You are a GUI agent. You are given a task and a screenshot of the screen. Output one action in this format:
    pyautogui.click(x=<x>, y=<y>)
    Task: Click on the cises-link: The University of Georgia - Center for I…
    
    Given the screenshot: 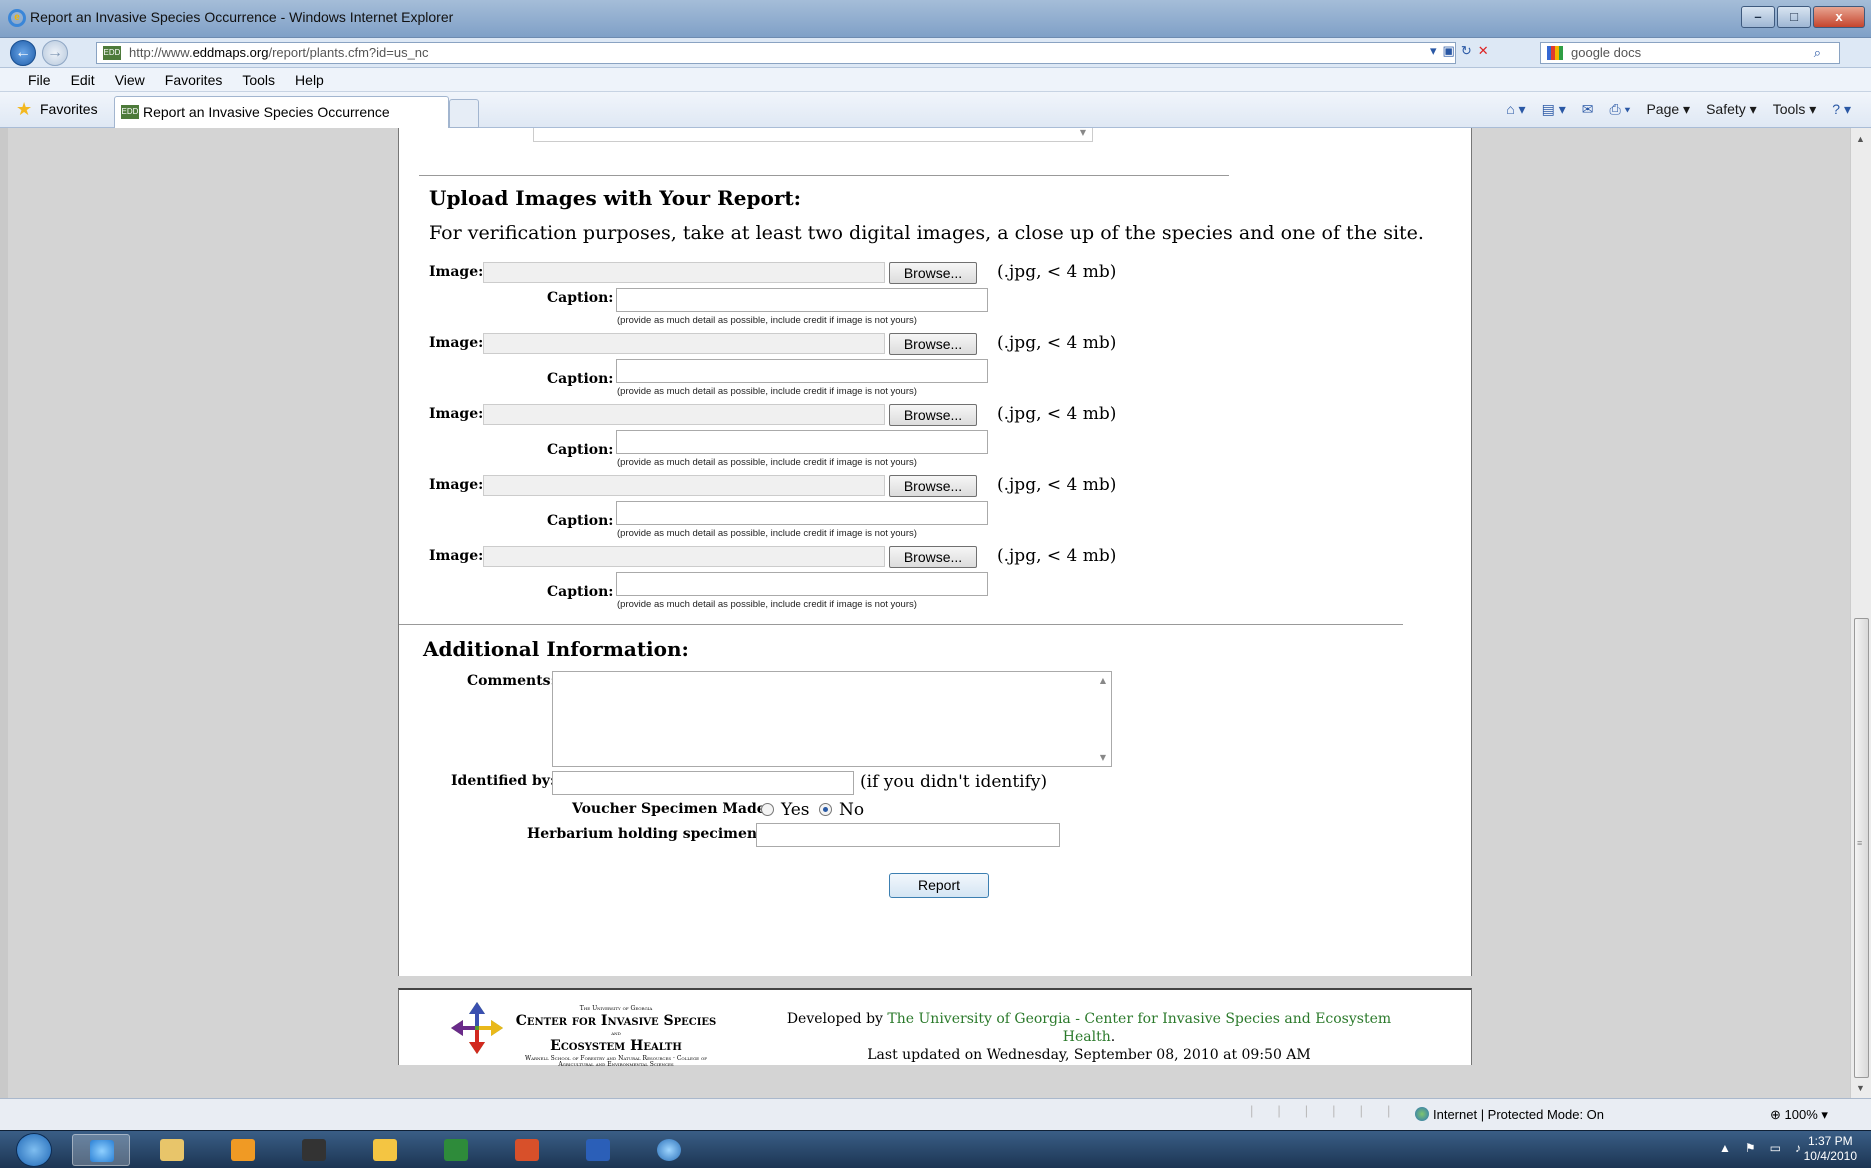 What is the action you would take?
    pyautogui.click(x=1139, y=1028)
    